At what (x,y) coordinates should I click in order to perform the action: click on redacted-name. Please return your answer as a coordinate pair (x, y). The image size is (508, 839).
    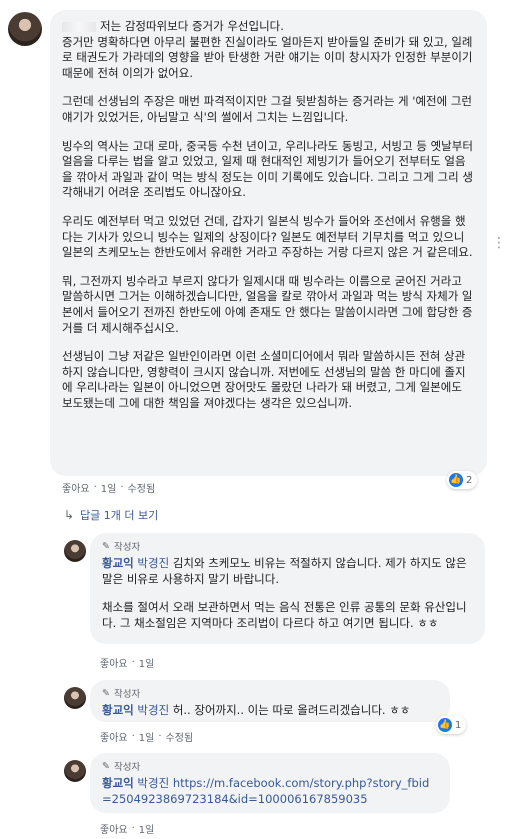
    Looking at the image, I should click on (79, 26).